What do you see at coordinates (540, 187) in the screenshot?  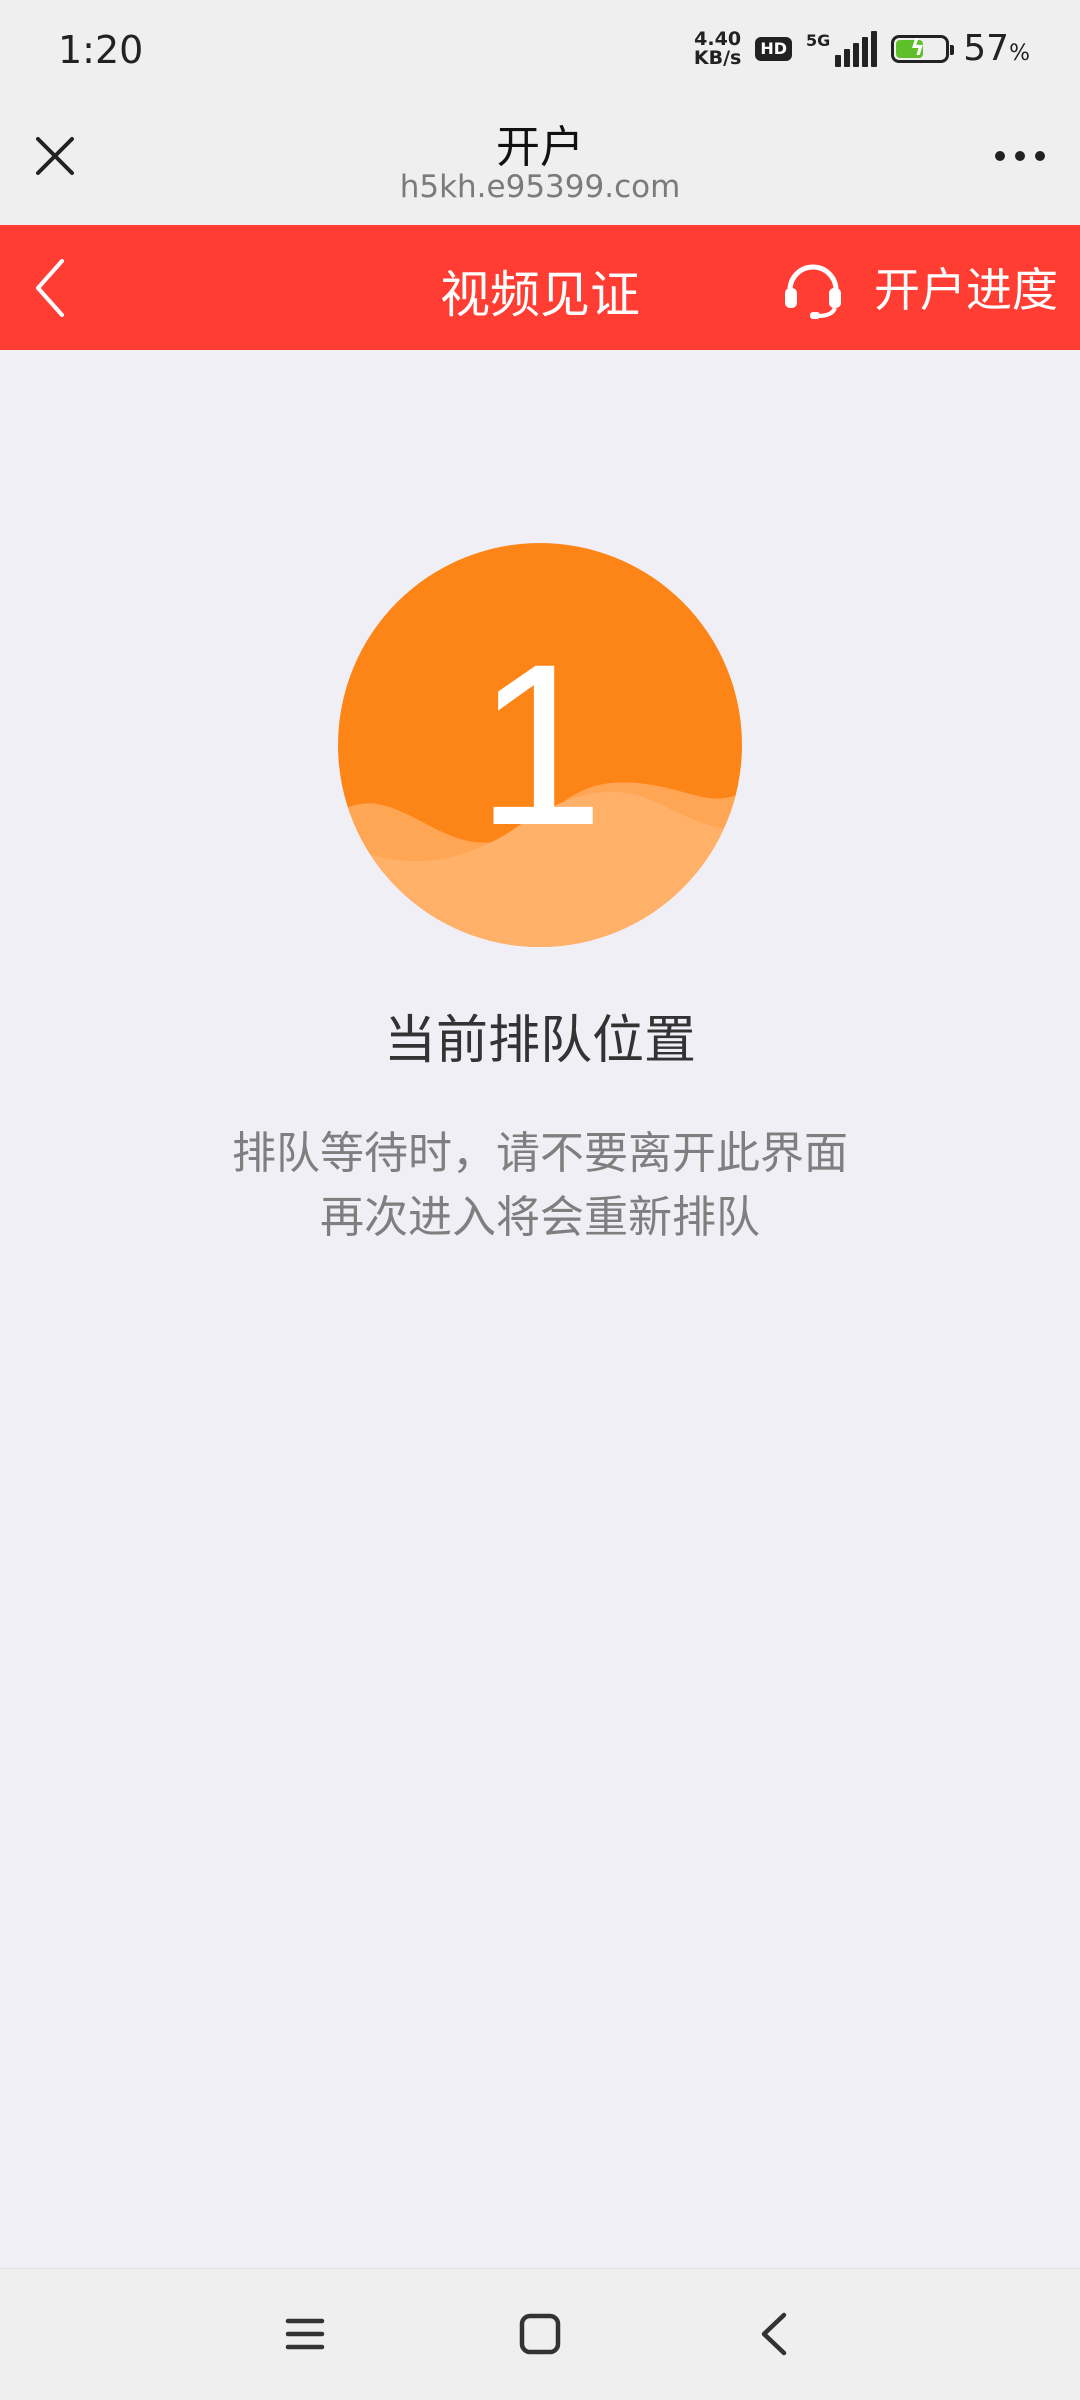 I see `page-url: h5kh.e95399.com` at bounding box center [540, 187].